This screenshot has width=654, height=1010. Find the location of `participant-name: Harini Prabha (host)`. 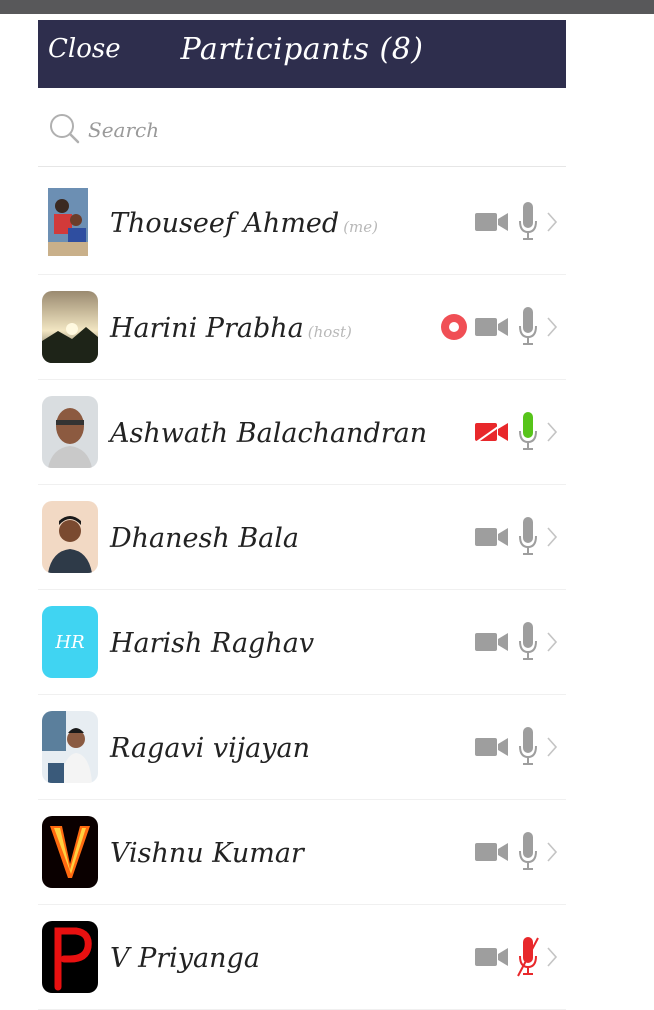

participant-name: Harini Prabha (host) is located at coordinates (231, 328).